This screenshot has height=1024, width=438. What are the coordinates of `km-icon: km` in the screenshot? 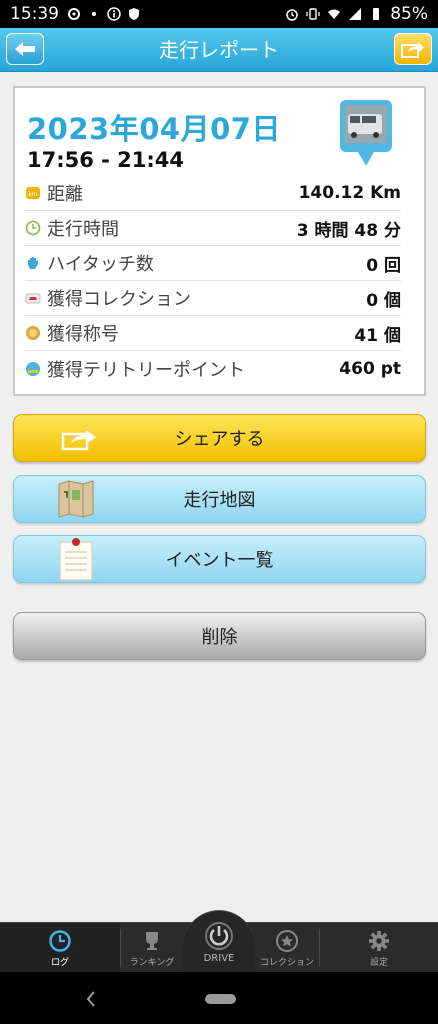 It's located at (33, 193).